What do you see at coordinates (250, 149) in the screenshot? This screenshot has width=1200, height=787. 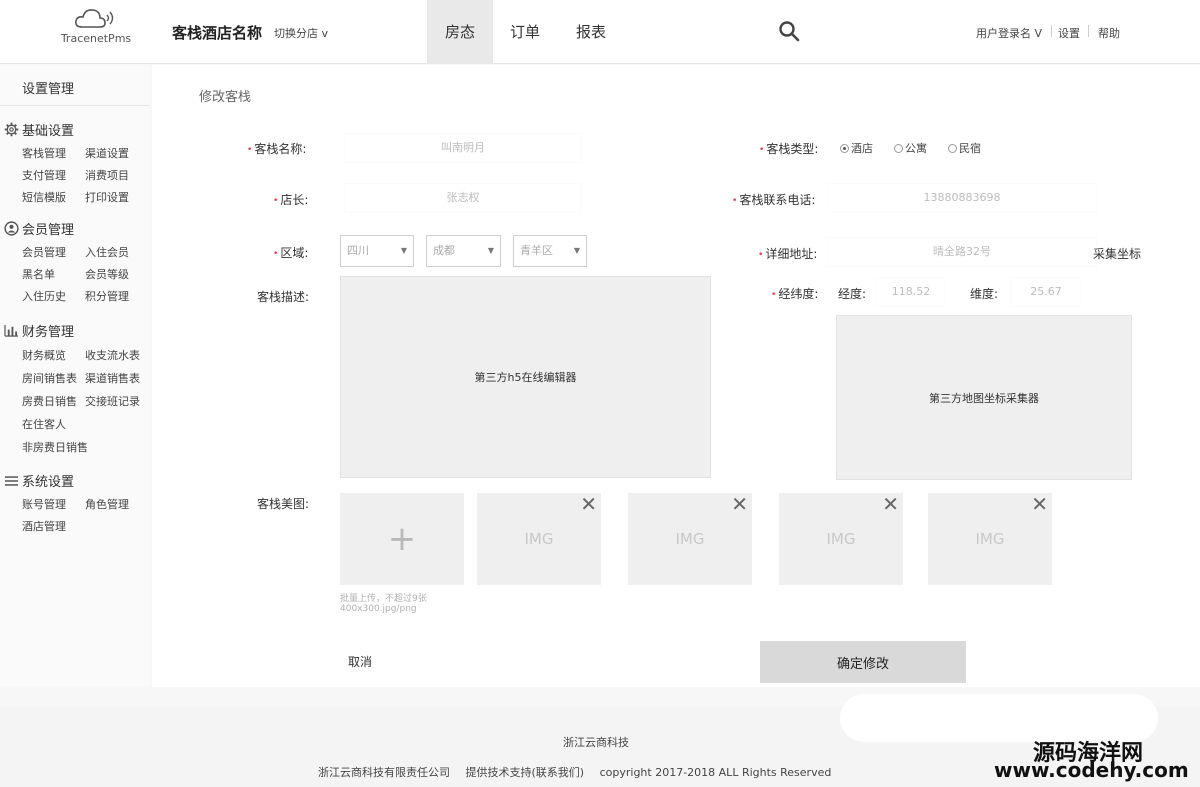 I see `required-mark: •` at bounding box center [250, 149].